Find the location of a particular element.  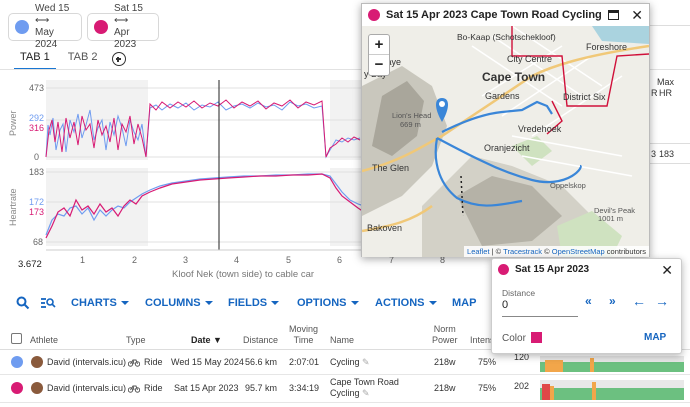

date-chip-1: Wed 15 ⟷ May 2024 is located at coordinates (45, 26).